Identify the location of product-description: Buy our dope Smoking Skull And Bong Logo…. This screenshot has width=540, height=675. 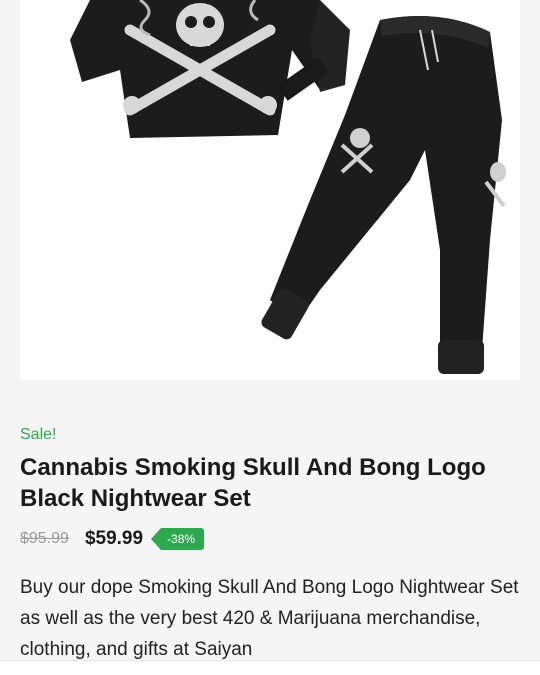
(269, 618).